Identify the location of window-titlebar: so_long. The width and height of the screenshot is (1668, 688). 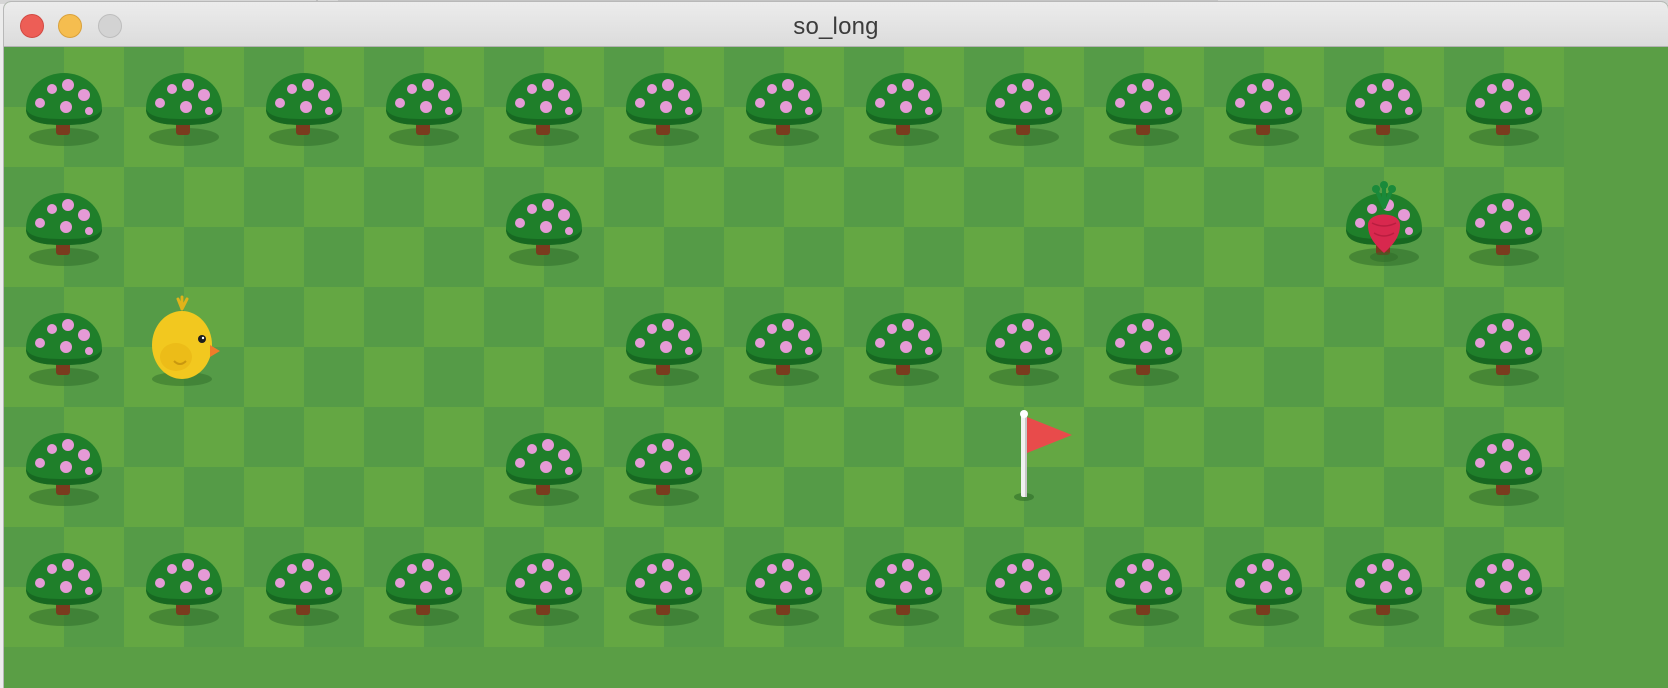
(836, 24).